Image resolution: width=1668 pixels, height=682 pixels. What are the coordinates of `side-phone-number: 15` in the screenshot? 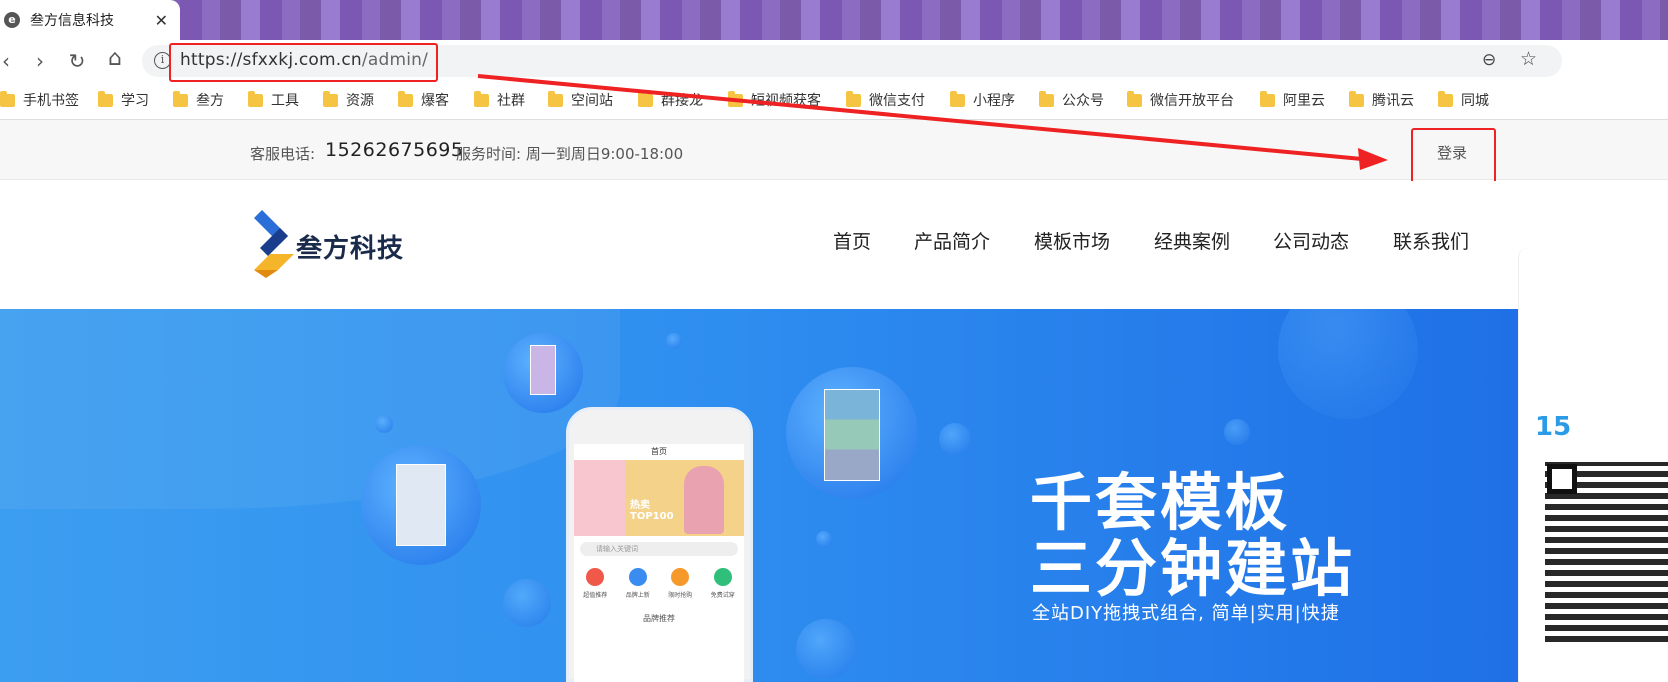 It's located at (1553, 427).